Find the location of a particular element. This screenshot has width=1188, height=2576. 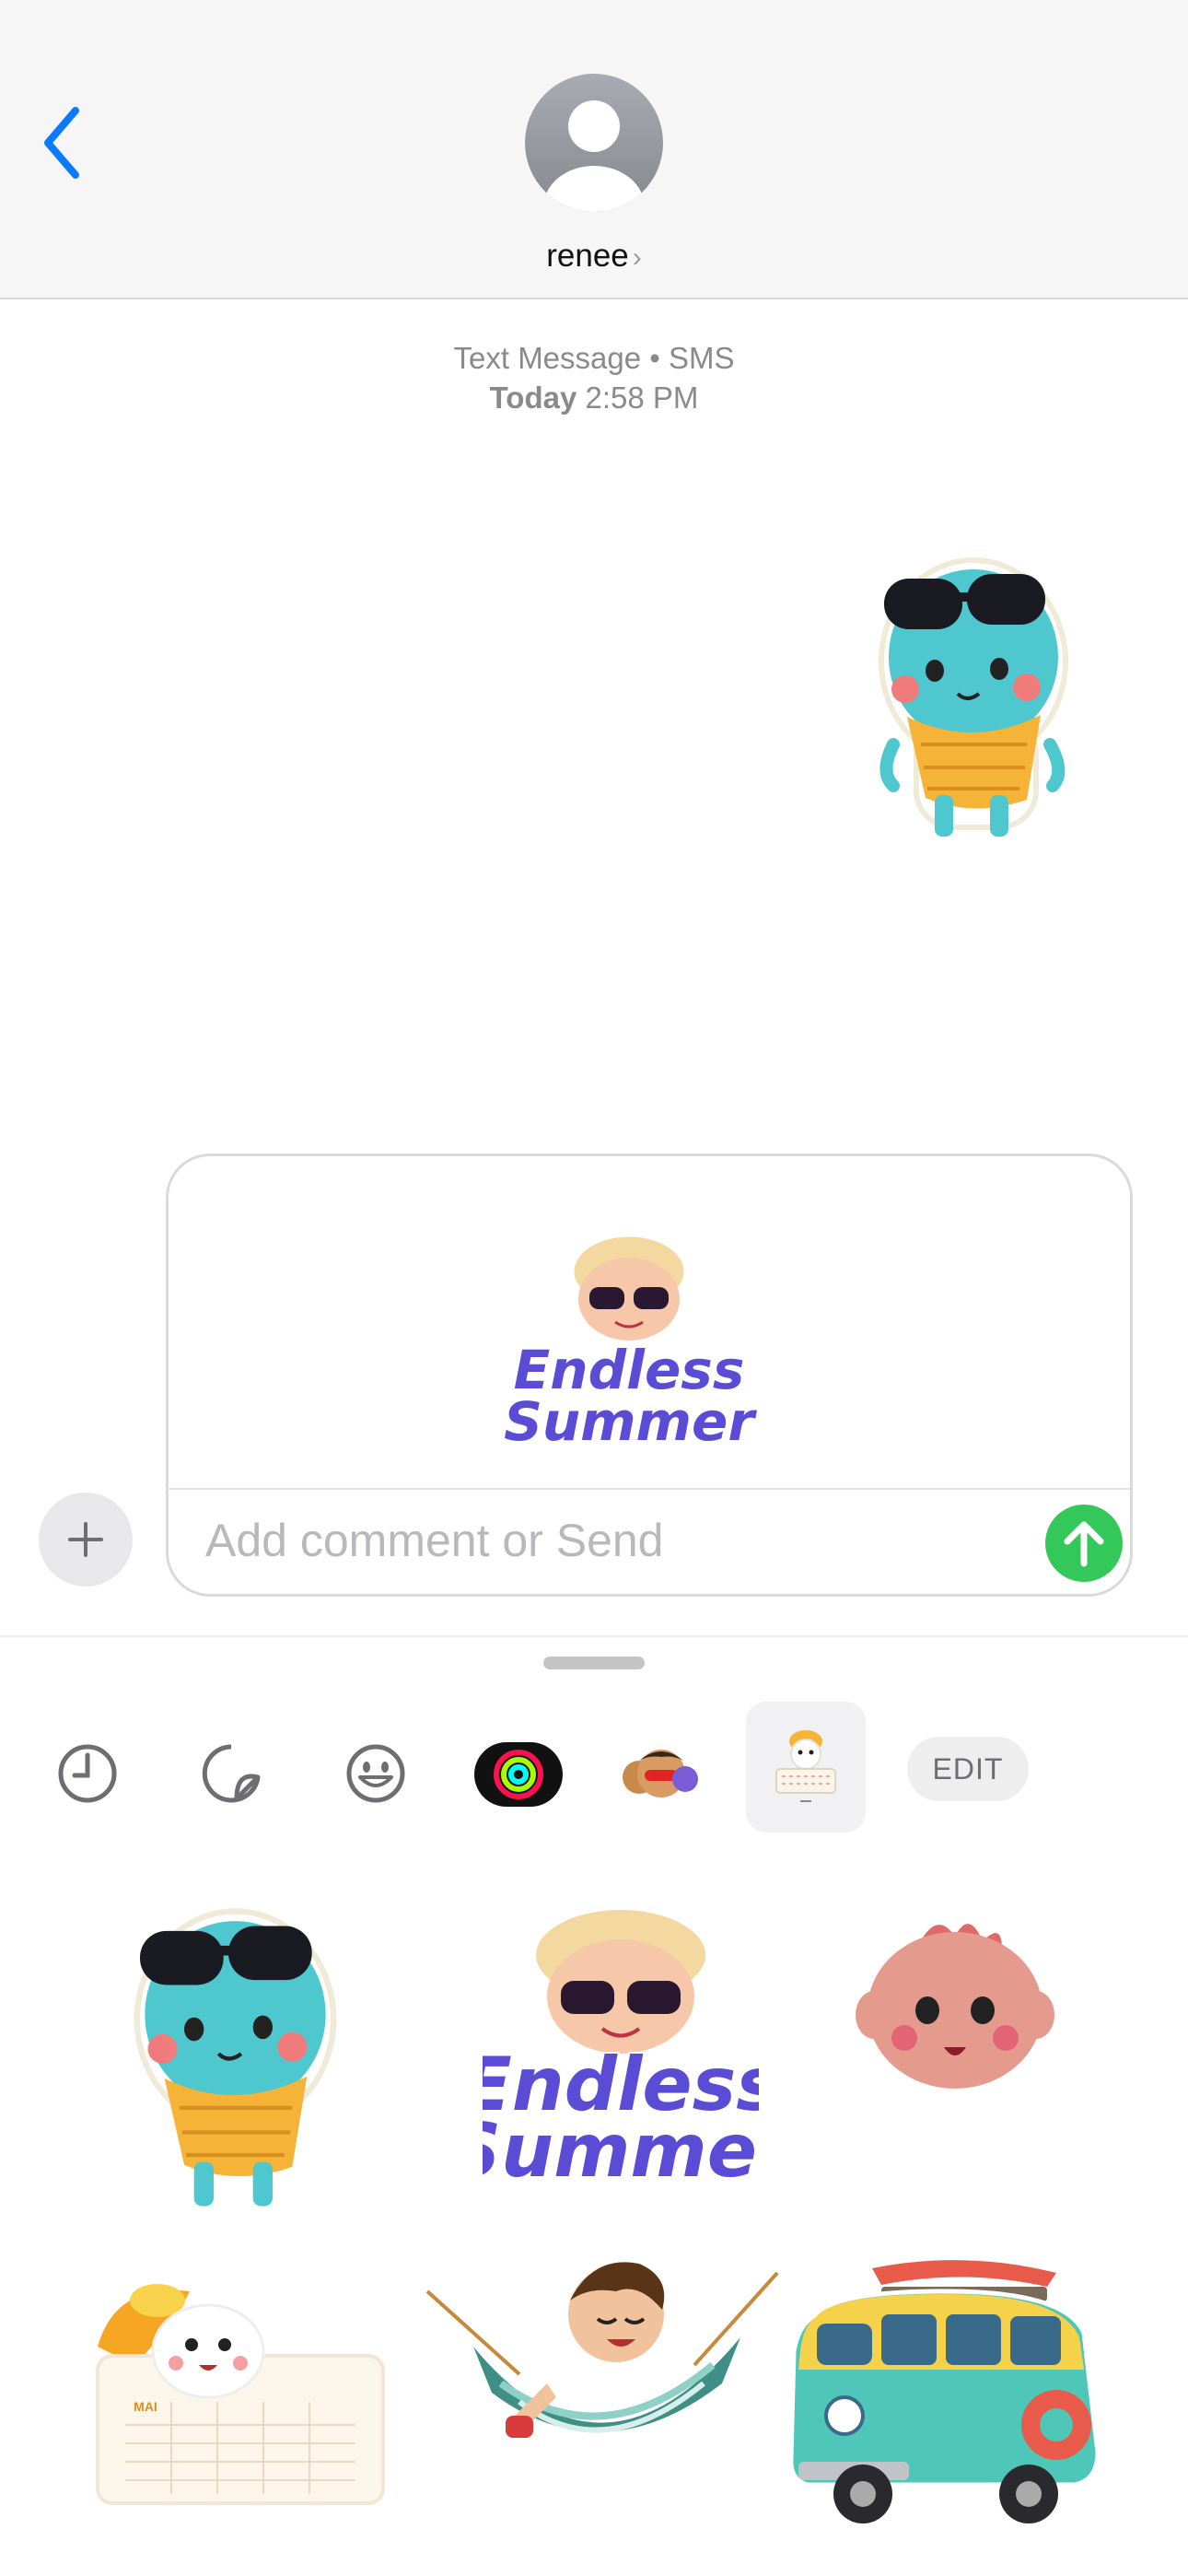

chevron-left-icon is located at coordinates (61, 143).